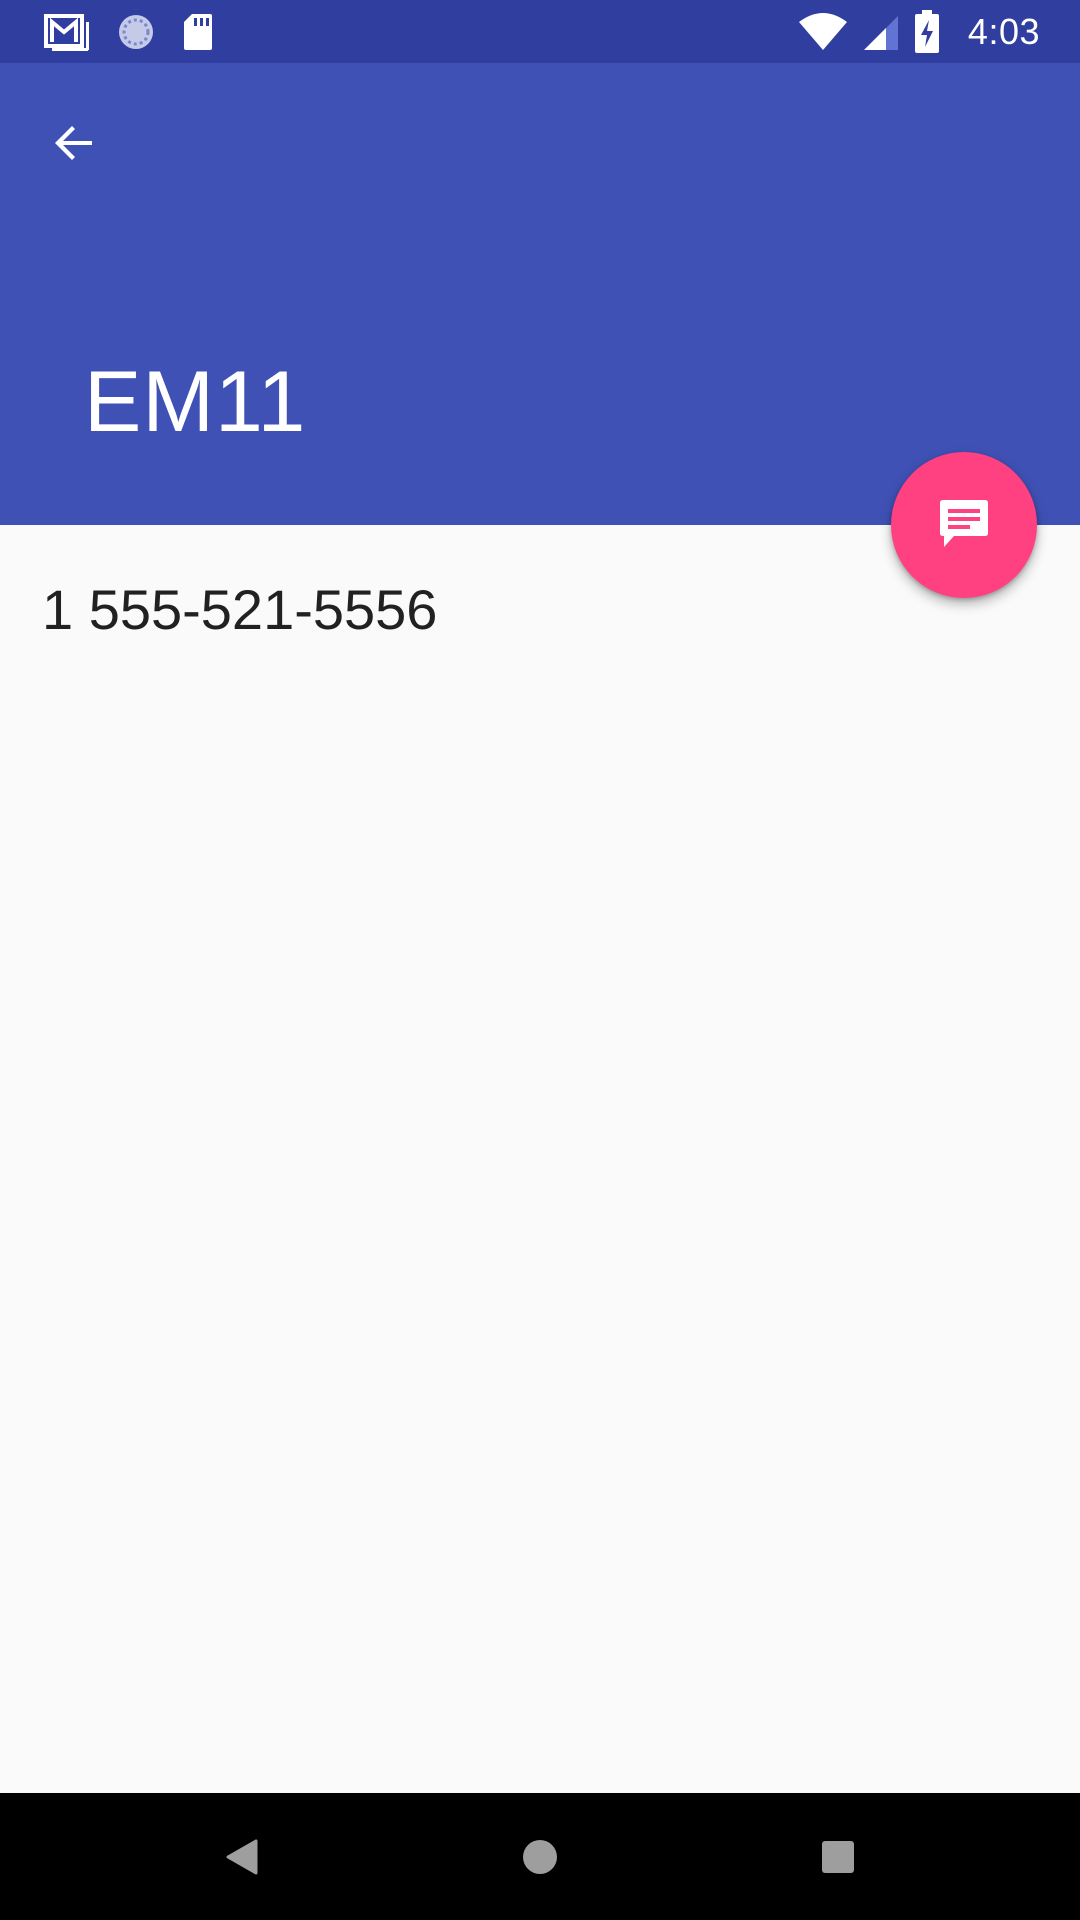  I want to click on sd-card-icon, so click(198, 32).